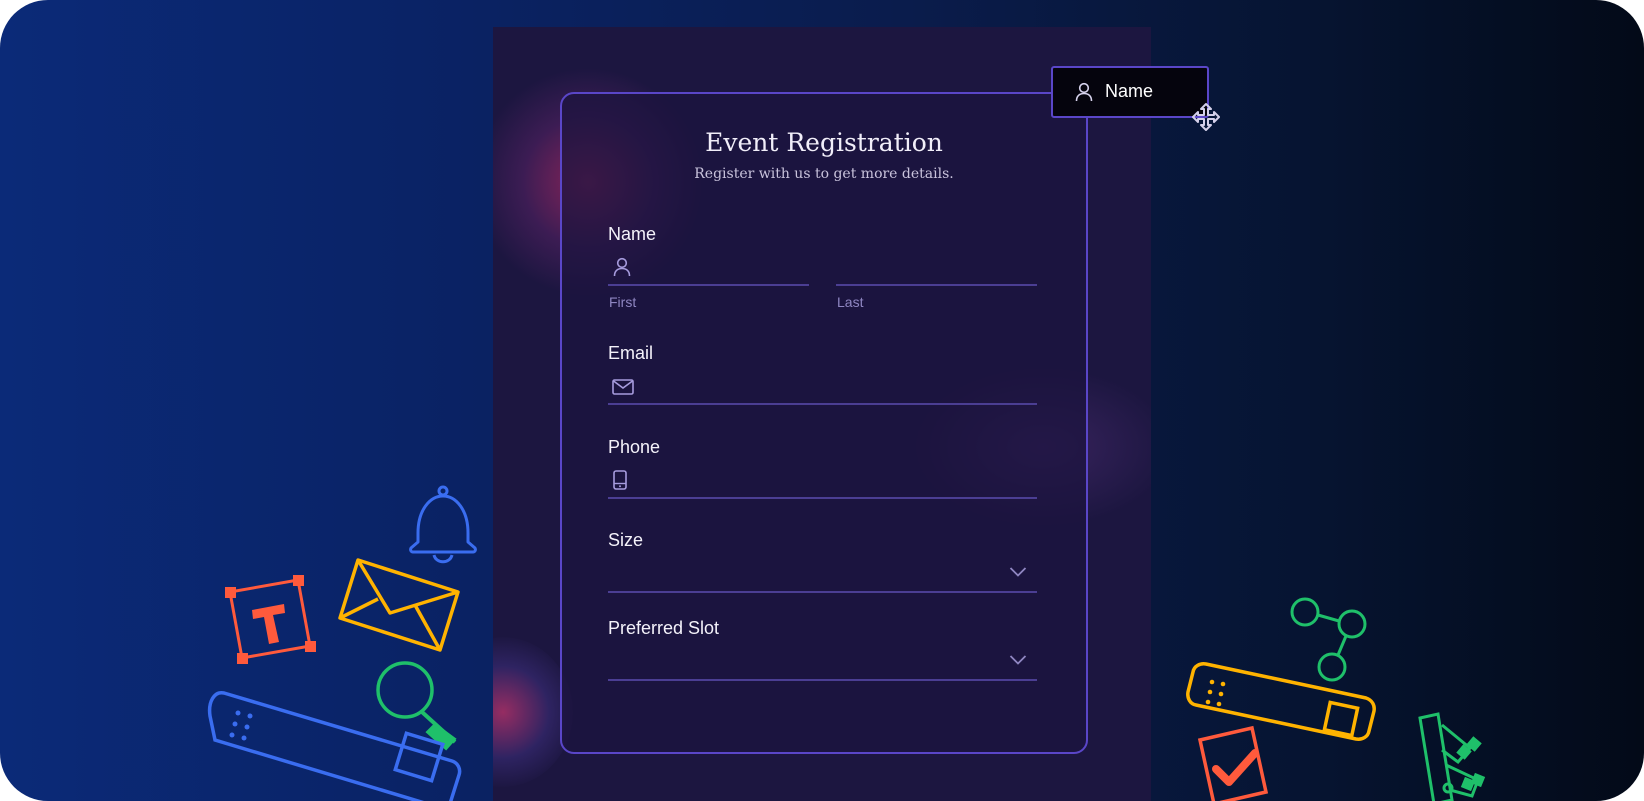 This screenshot has width=1644, height=801. What do you see at coordinates (822, 404) in the screenshot?
I see `email-underline` at bounding box center [822, 404].